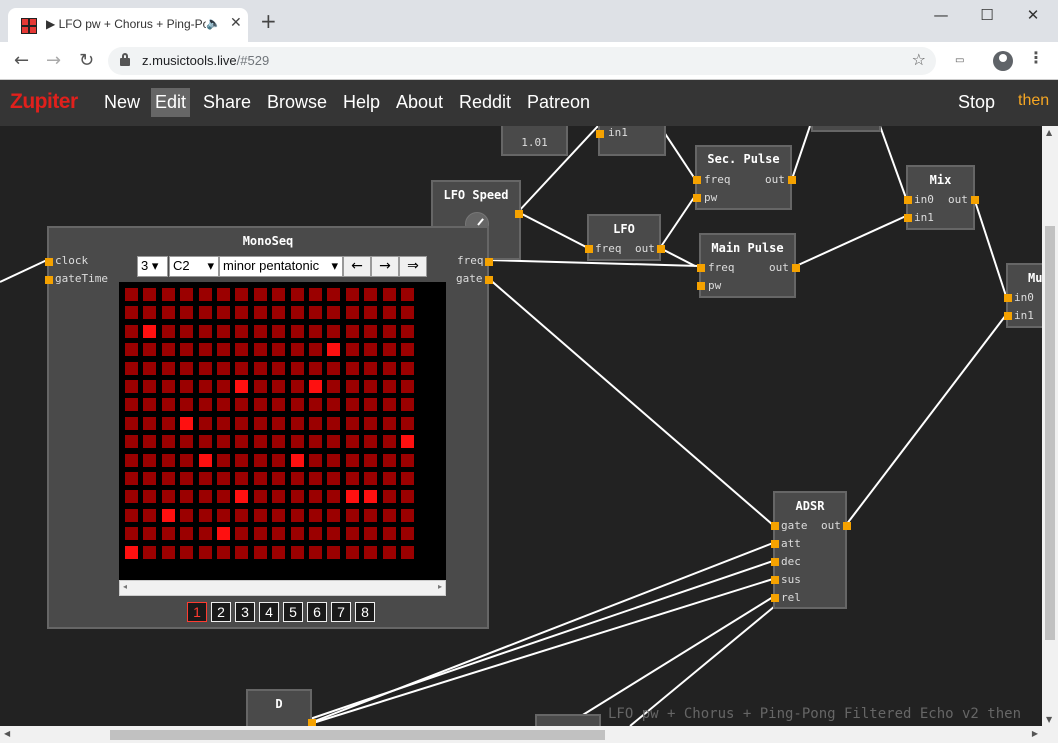  Describe the element at coordinates (529, 734) in the screenshot. I see `horizontal-scrollbar: ◀ ▶` at that location.